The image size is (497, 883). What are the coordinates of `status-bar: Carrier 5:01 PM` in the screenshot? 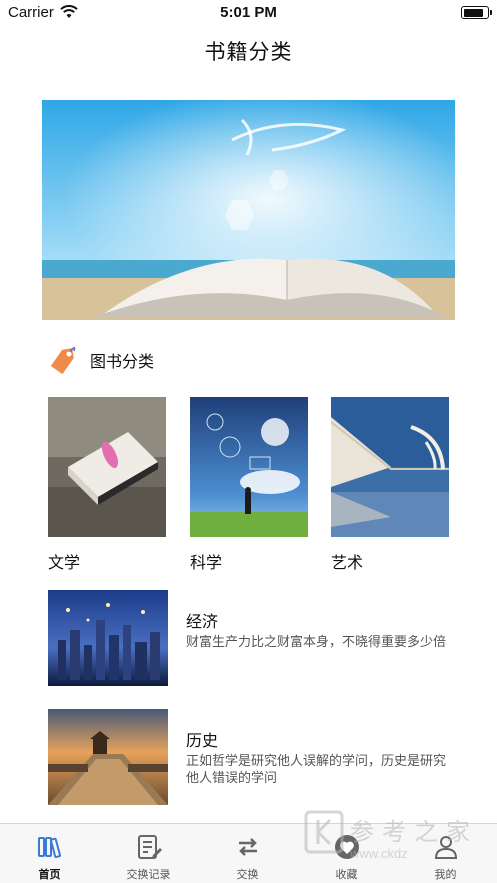 It's located at (248, 13).